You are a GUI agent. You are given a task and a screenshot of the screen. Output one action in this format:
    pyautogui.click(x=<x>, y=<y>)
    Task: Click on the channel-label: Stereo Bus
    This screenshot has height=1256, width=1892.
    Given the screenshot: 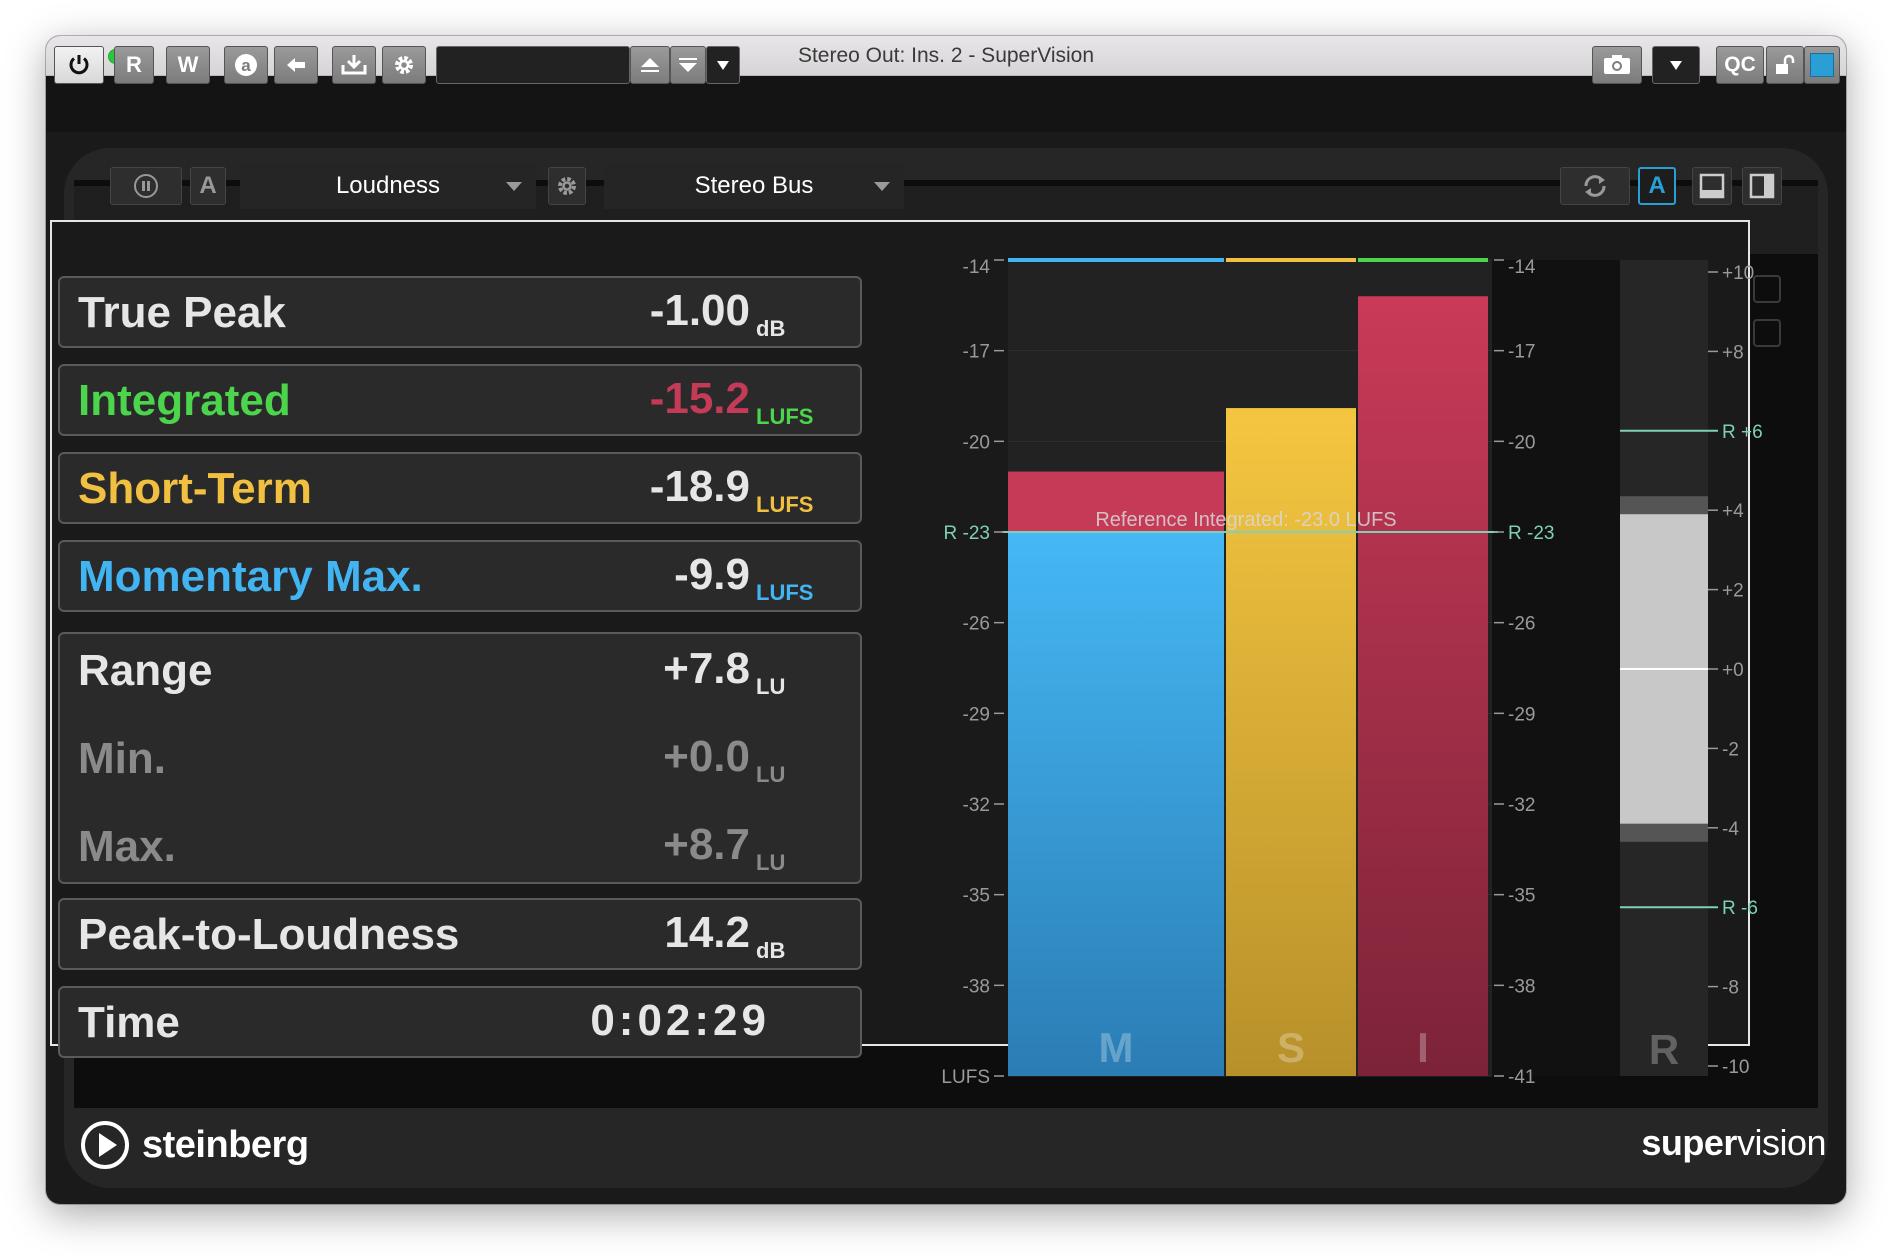 What is the action you would take?
    pyautogui.click(x=754, y=185)
    